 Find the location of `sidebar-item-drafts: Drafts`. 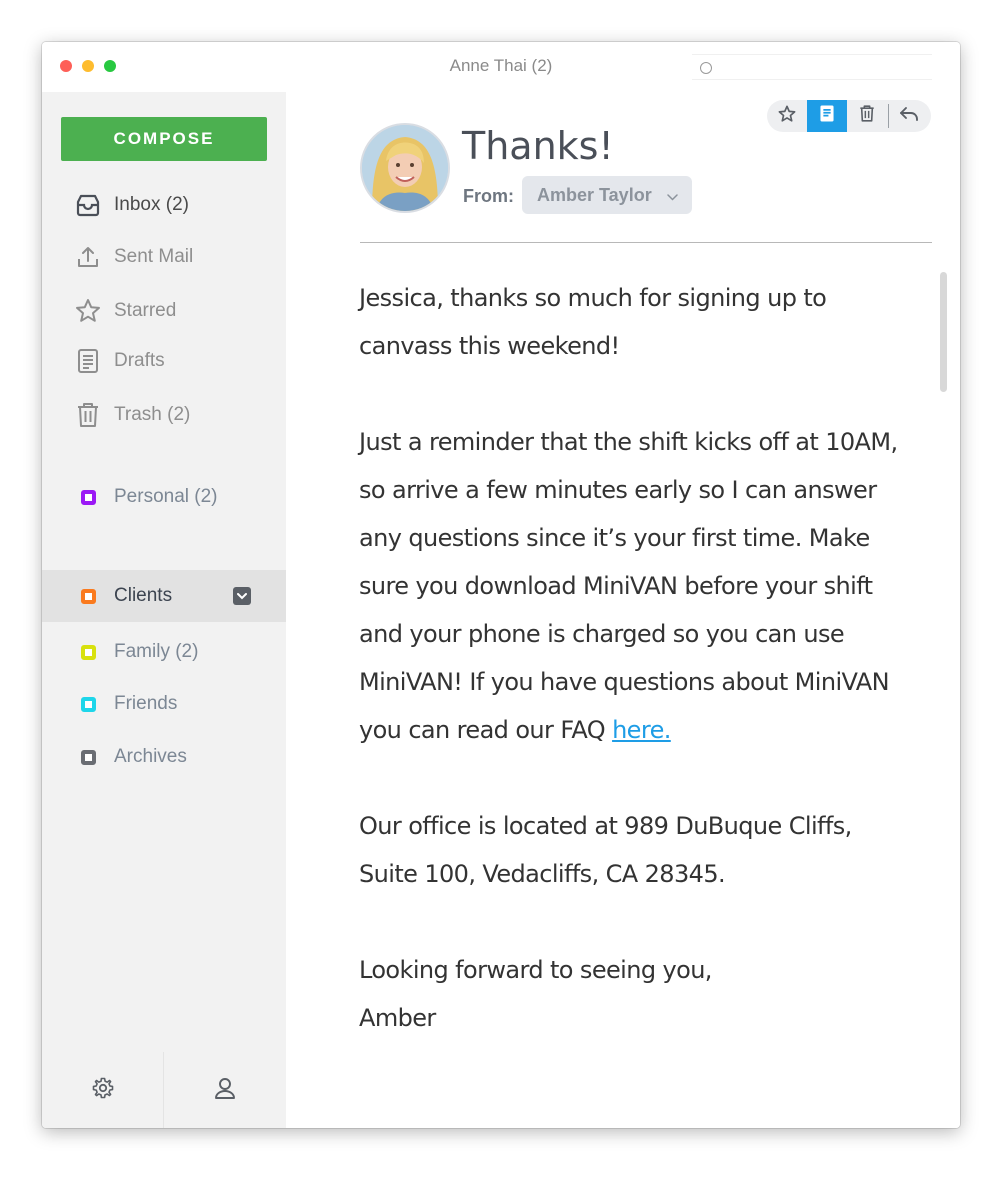

sidebar-item-drafts: Drafts is located at coordinates (164, 361).